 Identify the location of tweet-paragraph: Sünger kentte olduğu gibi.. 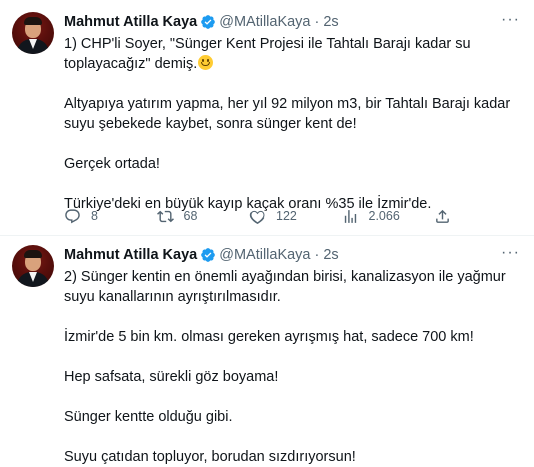
(148, 417).